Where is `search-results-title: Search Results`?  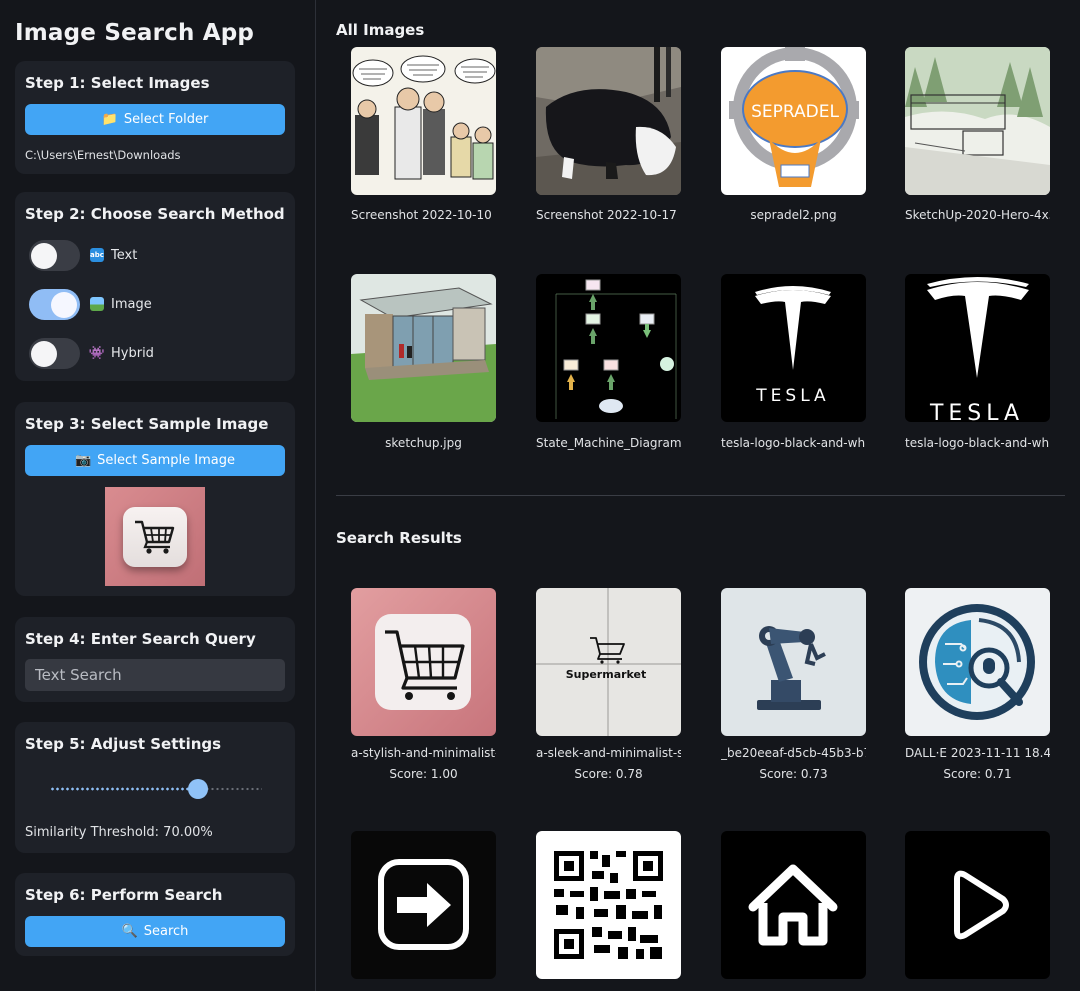 search-results-title: Search Results is located at coordinates (399, 538).